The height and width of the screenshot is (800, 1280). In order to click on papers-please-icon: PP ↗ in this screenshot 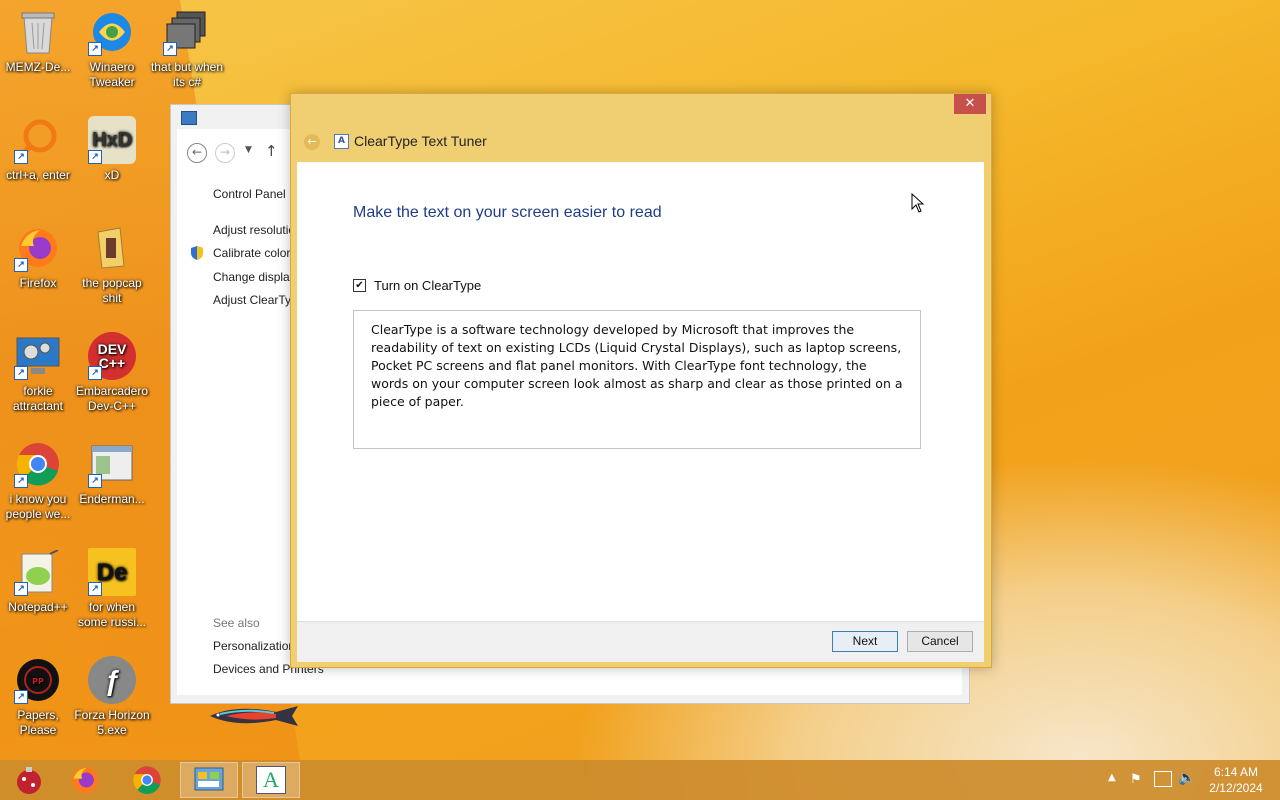, I will do `click(38, 680)`.